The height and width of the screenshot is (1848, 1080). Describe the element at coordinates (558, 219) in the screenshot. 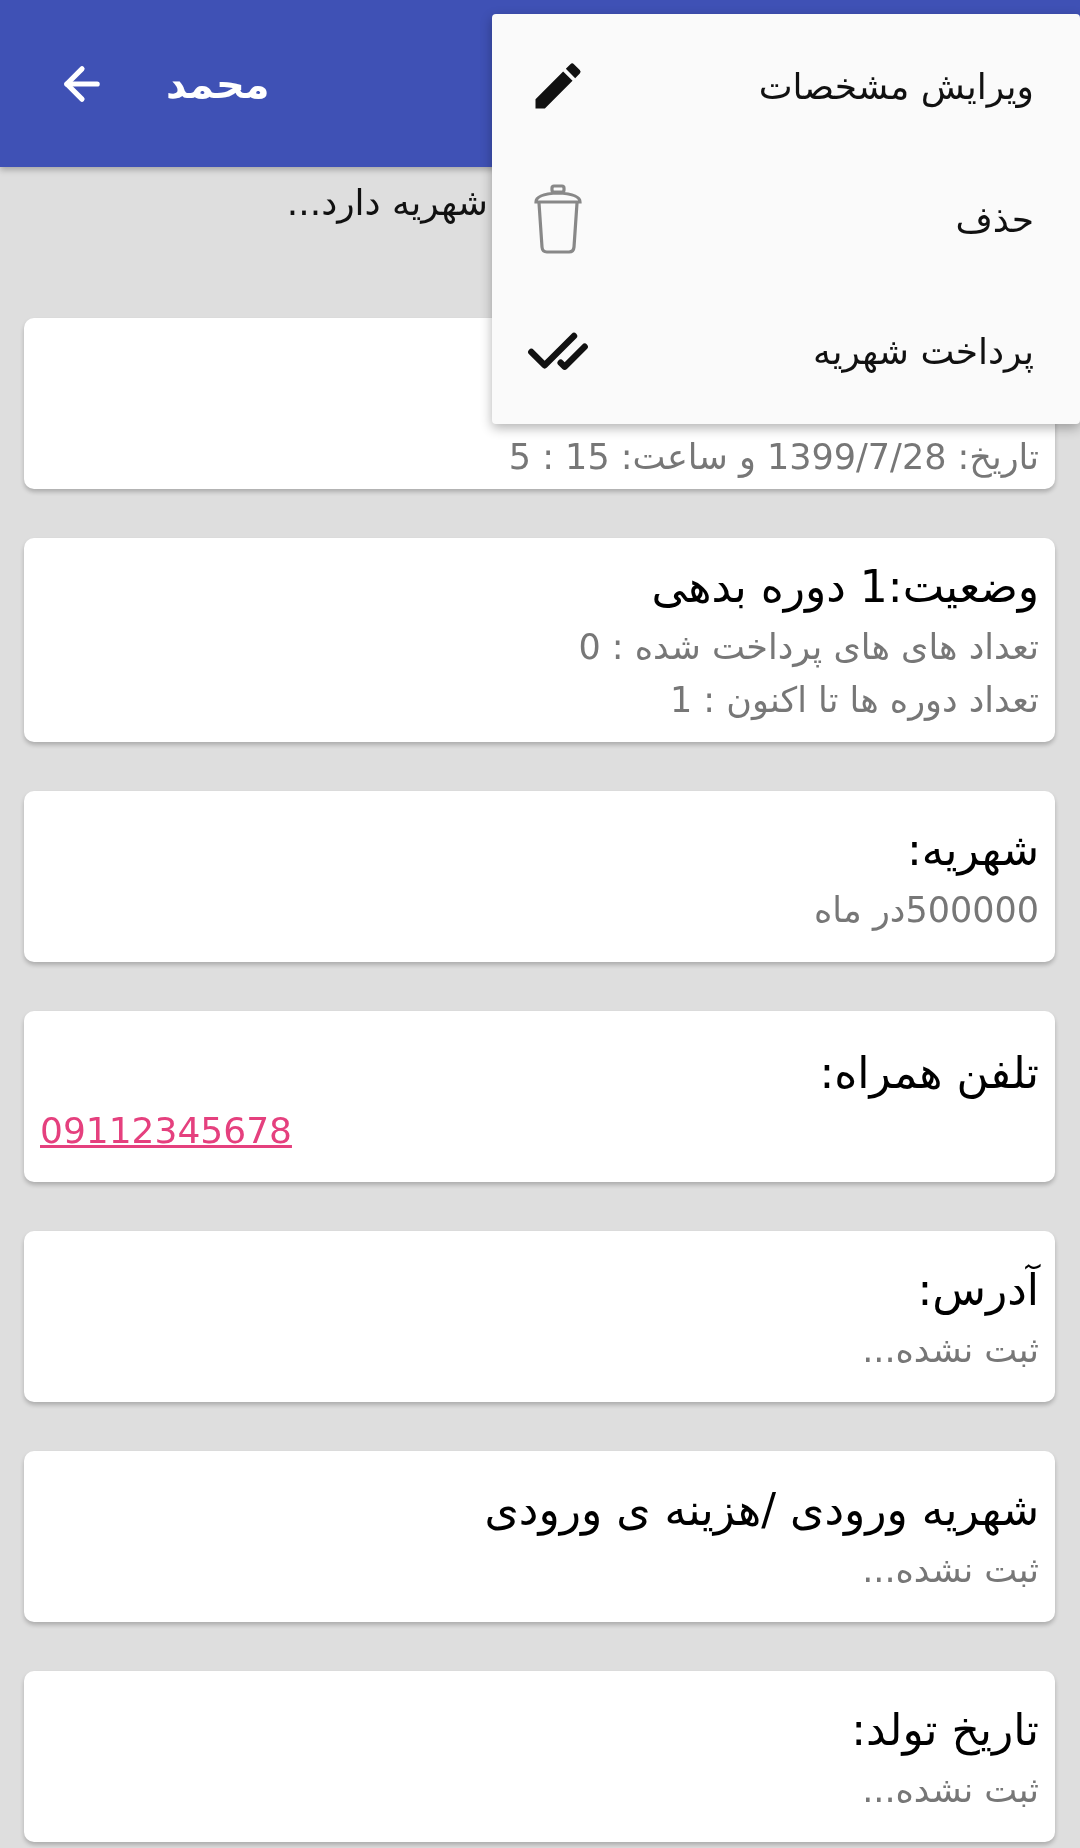

I see `trash-icon` at that location.